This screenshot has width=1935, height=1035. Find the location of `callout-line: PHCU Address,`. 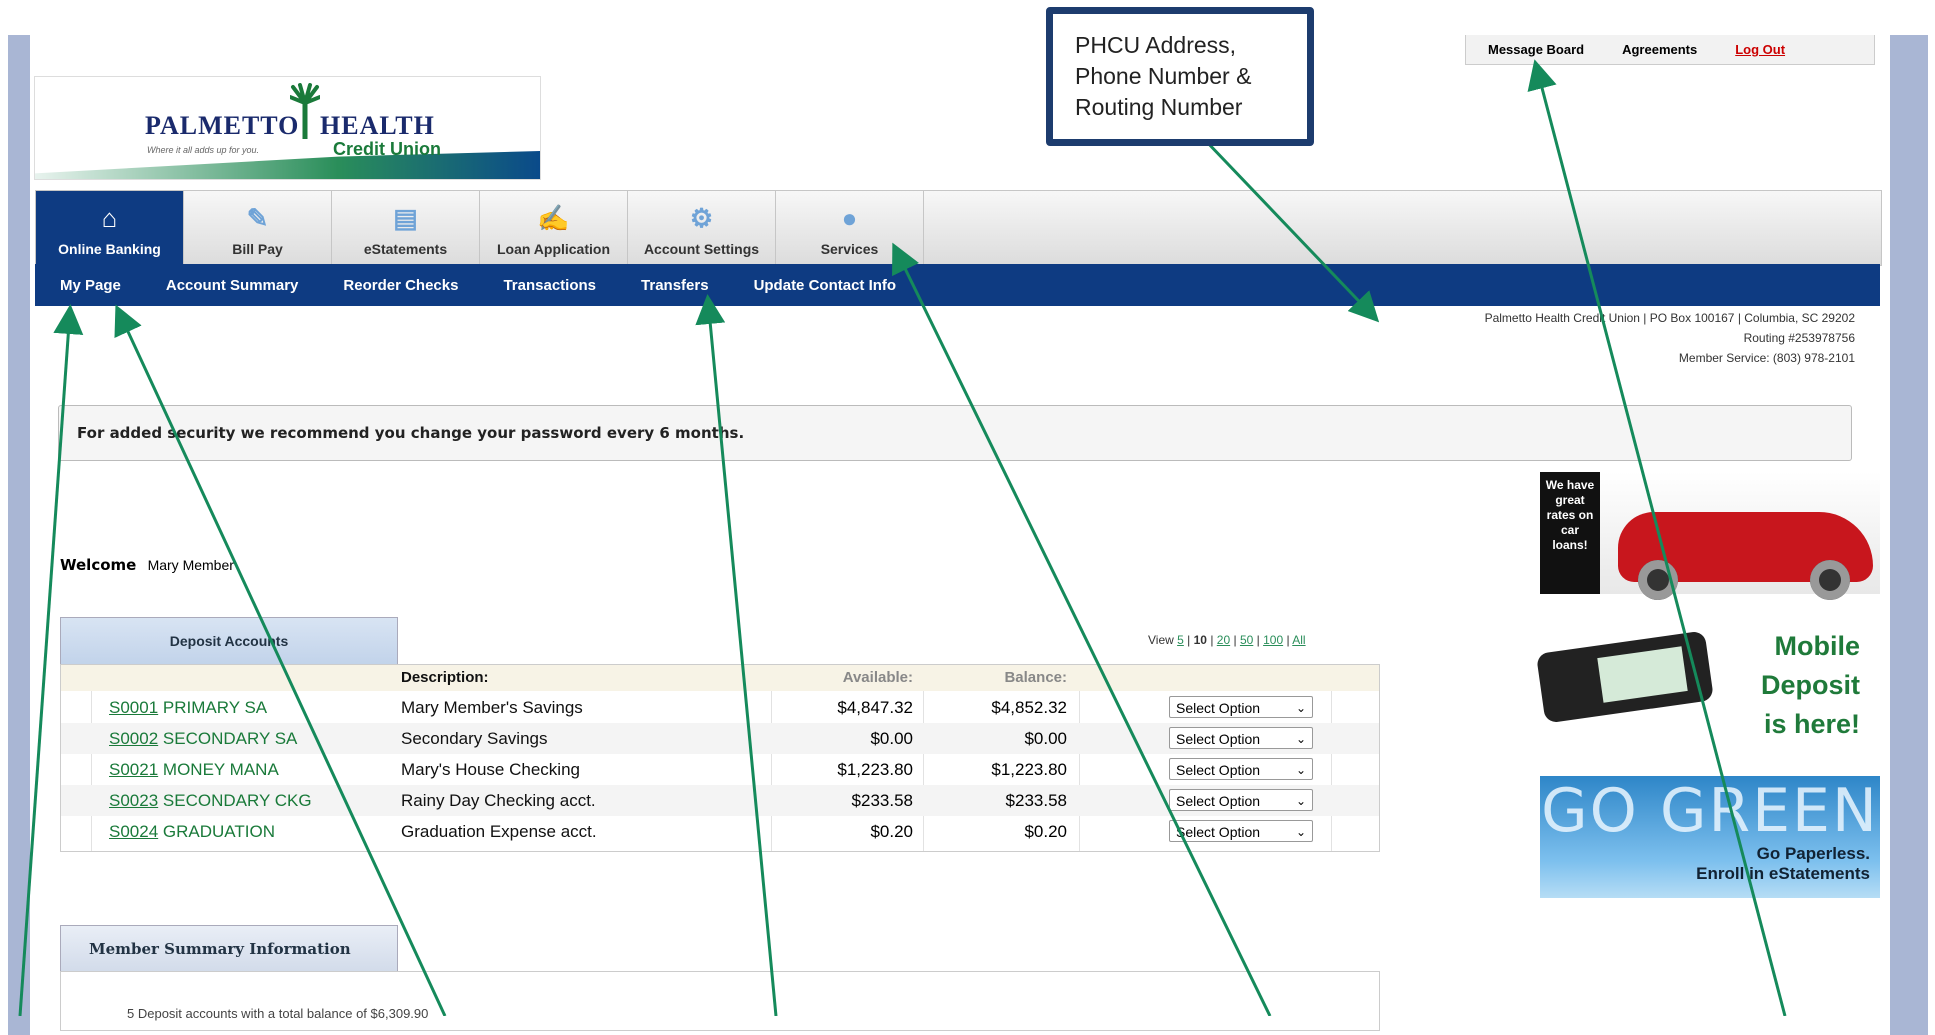

callout-line: PHCU Address, is located at coordinates (1156, 45).